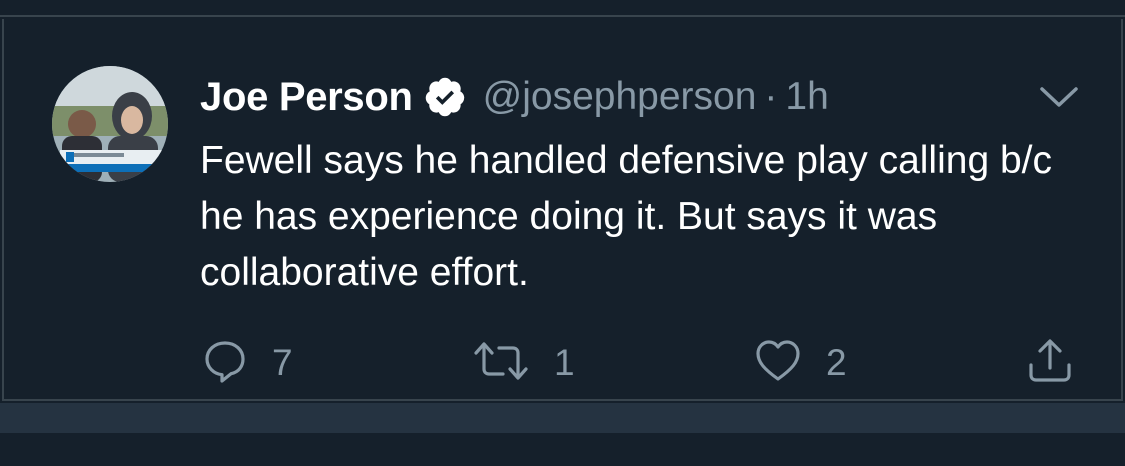 The height and width of the screenshot is (466, 1125). I want to click on like-button: 2, so click(800, 363).